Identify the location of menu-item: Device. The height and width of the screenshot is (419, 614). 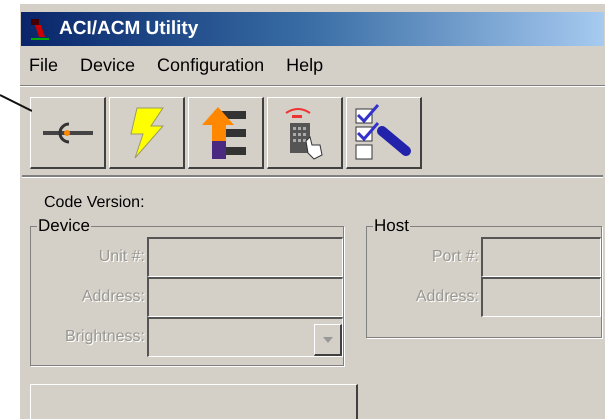
(108, 65).